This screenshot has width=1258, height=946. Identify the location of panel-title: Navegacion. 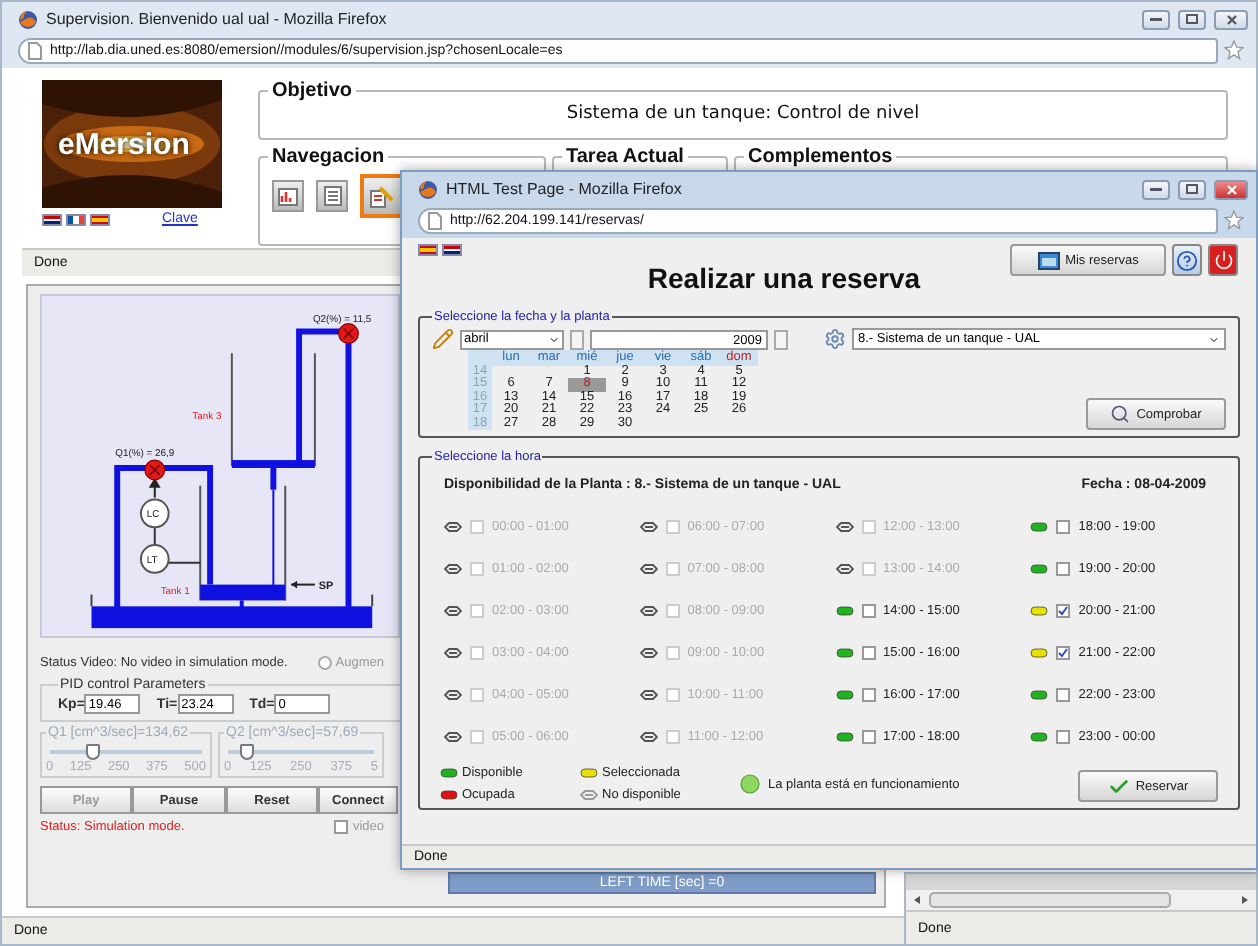
(328, 157).